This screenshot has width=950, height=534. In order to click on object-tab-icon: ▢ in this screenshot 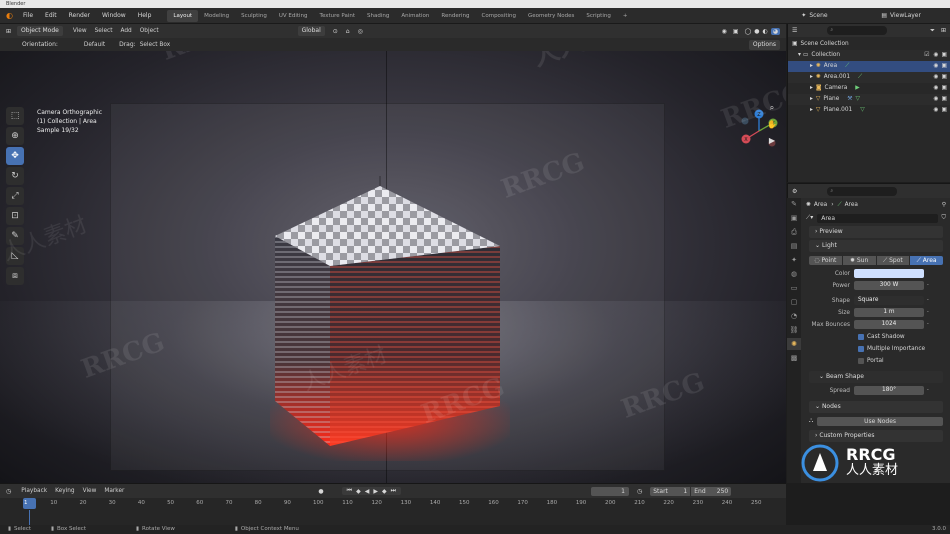, I will do `click(794, 302)`.